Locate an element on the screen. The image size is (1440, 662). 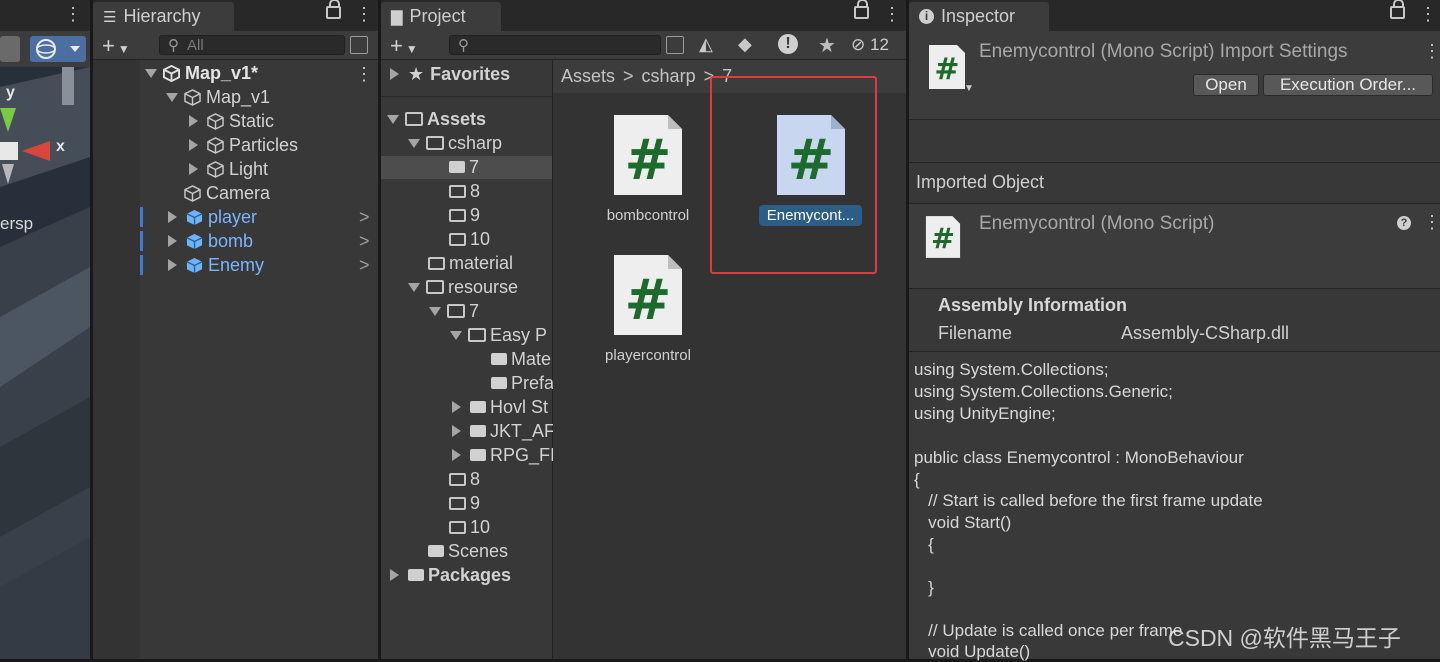
project-tab-label: Project is located at coordinates (437, 16).